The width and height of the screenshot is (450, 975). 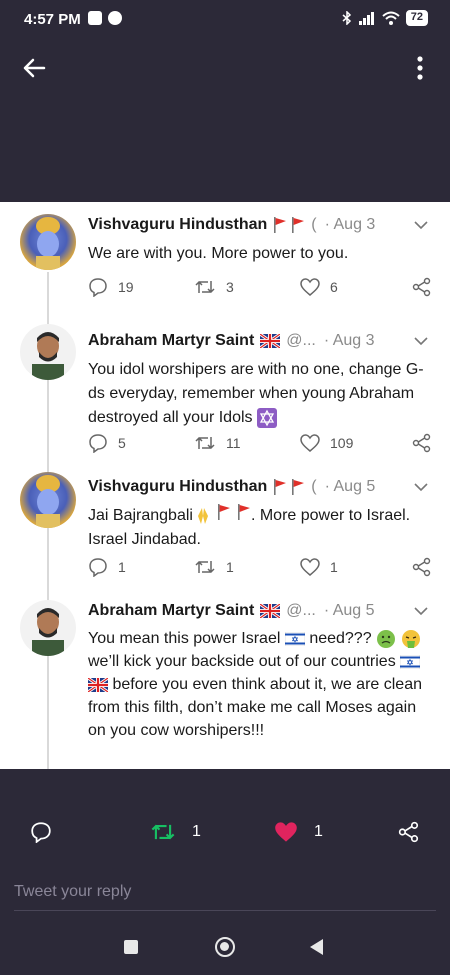 I want to click on share-button, so click(x=409, y=832).